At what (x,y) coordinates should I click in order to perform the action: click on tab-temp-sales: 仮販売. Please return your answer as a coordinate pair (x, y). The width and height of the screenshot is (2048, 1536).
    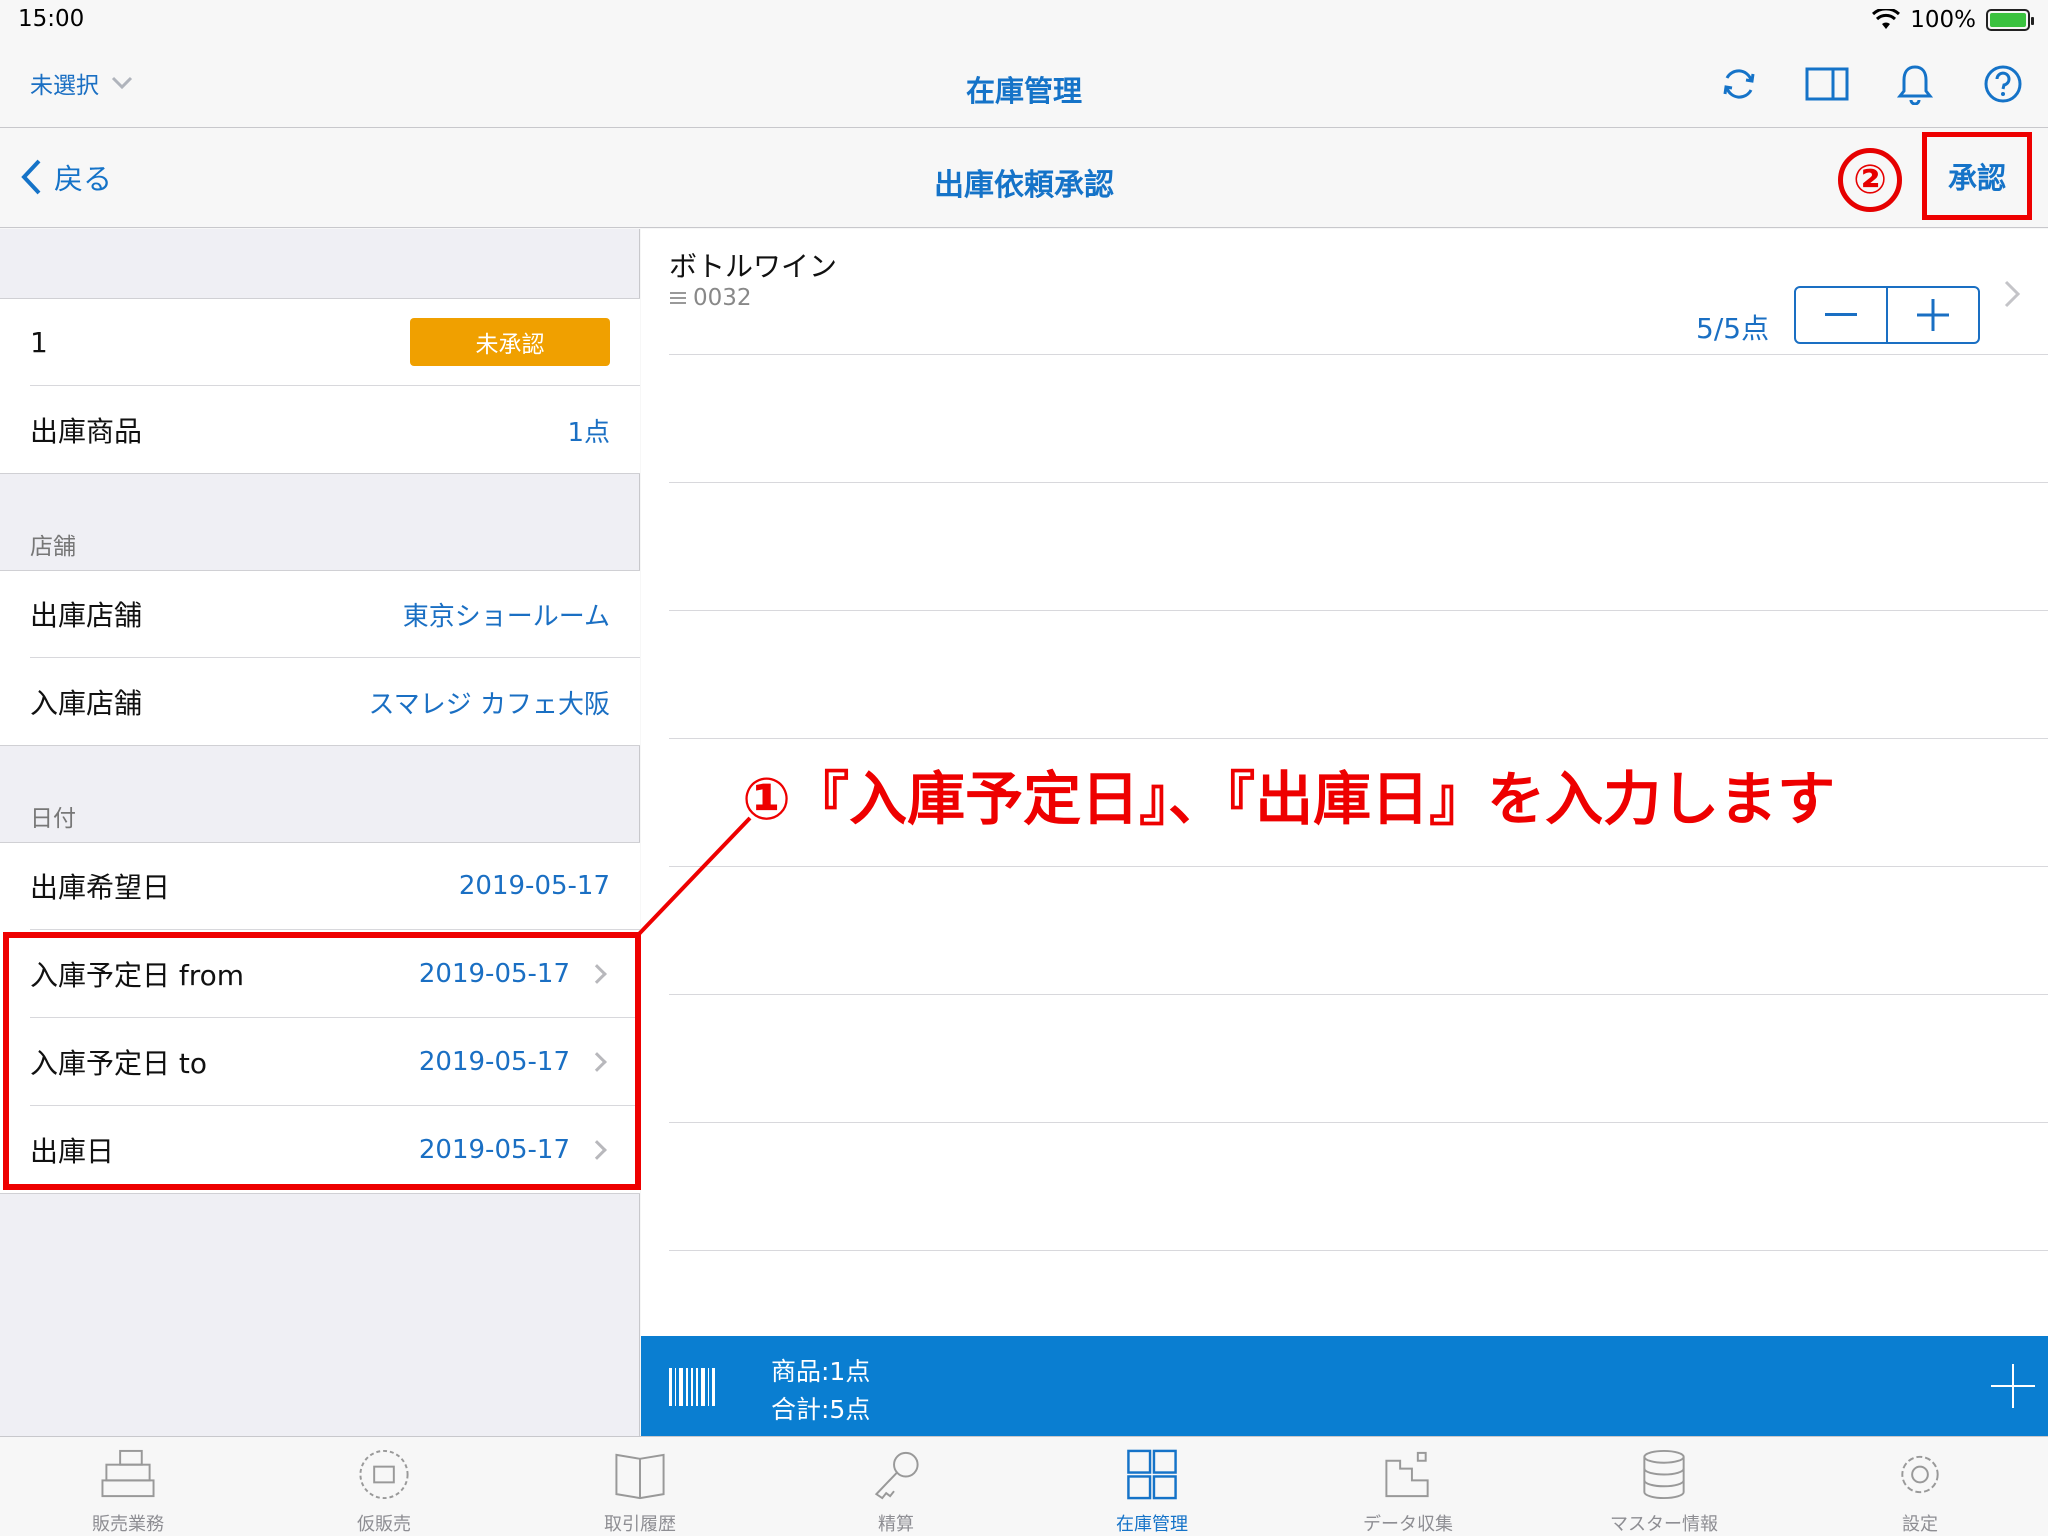
    Looking at the image, I should click on (384, 1486).